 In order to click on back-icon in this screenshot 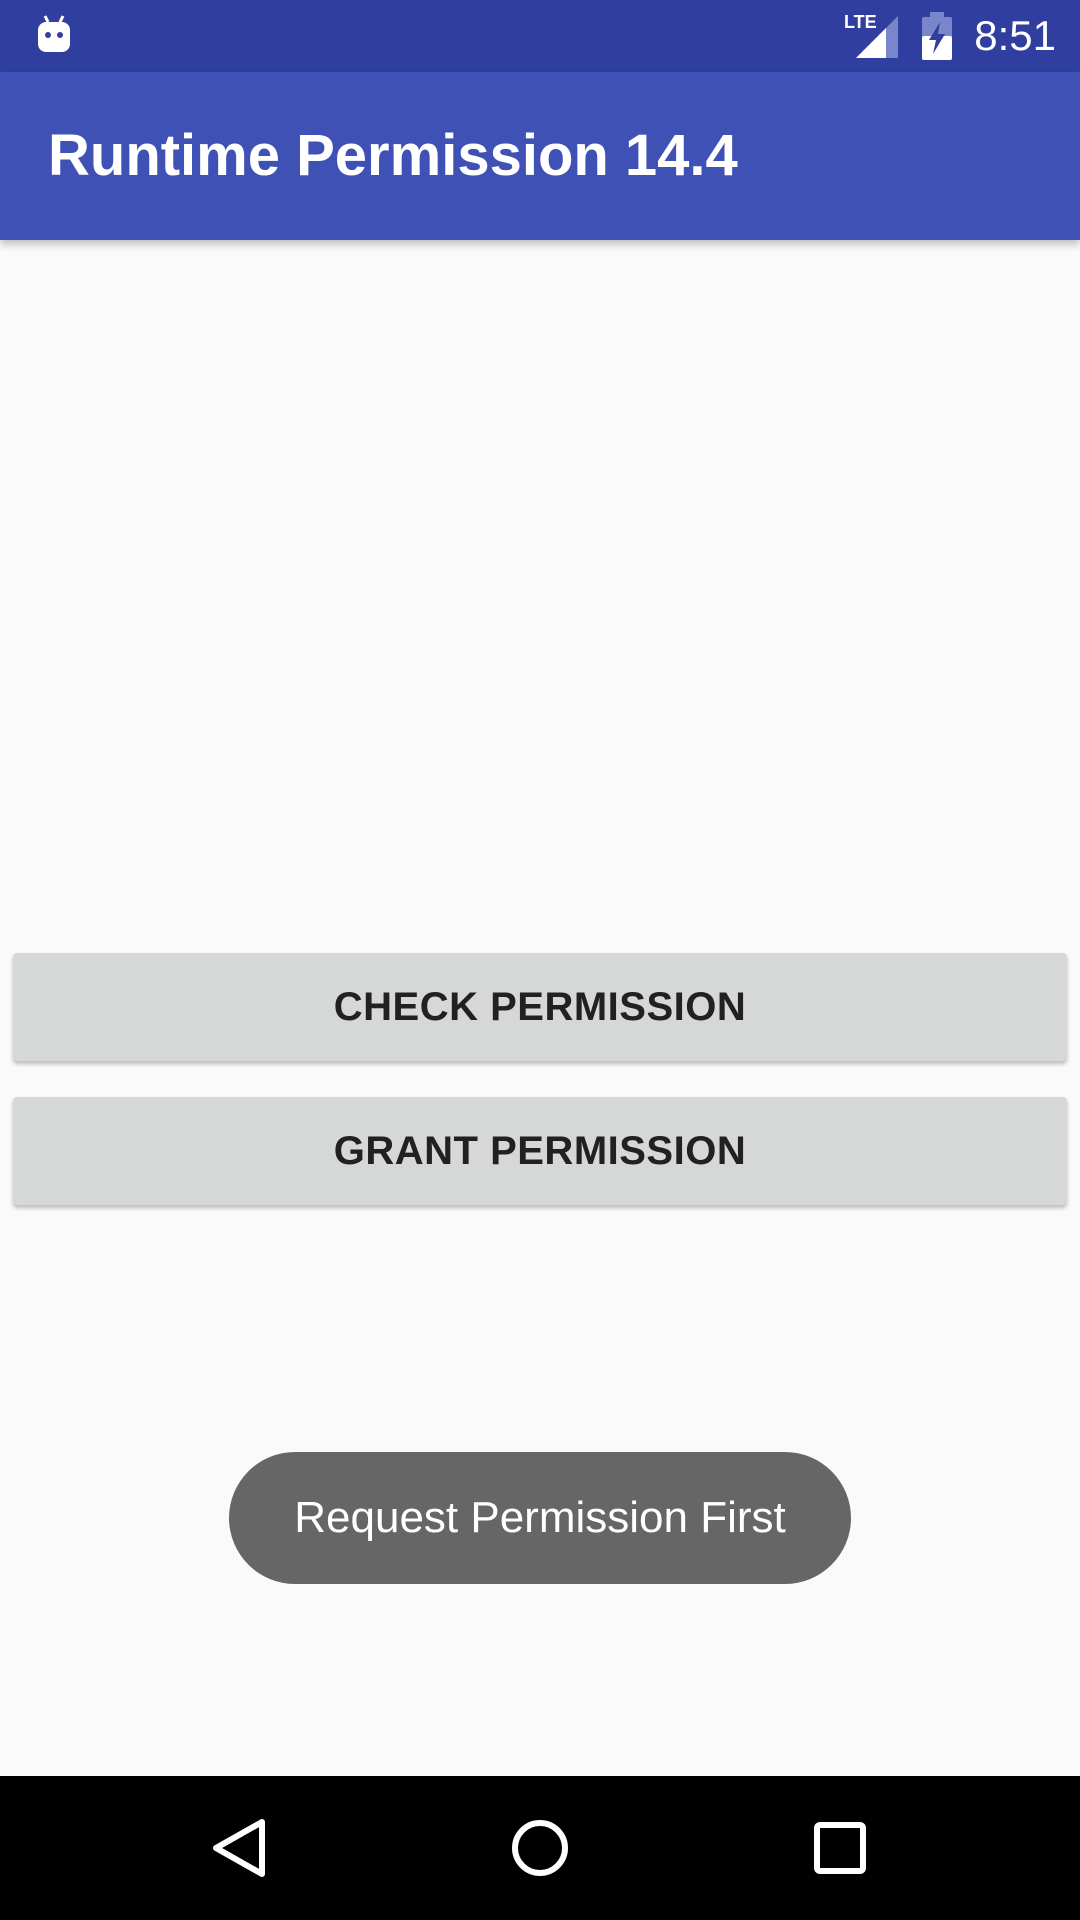, I will do `click(240, 1848)`.